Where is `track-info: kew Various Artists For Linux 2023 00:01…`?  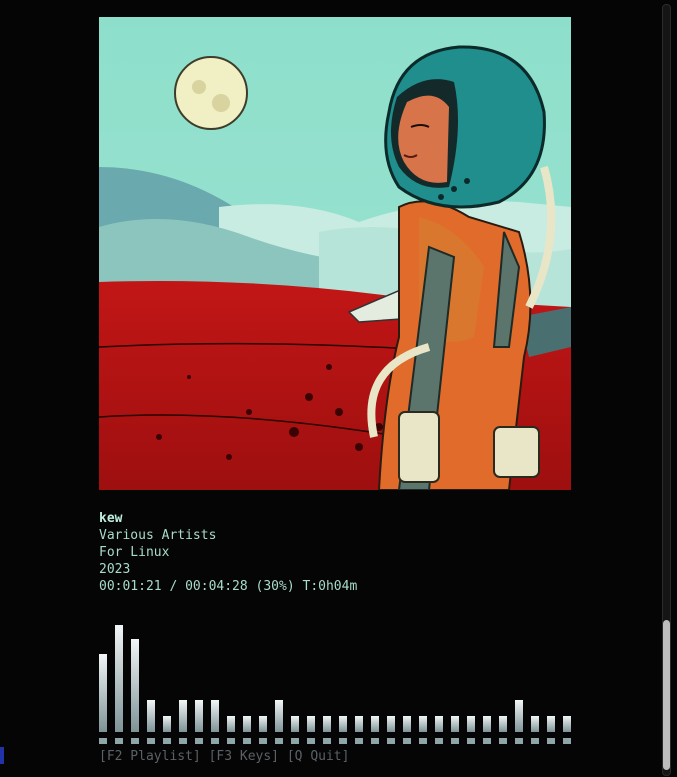 track-info: kew Various Artists For Linux 2023 00:01… is located at coordinates (228, 552).